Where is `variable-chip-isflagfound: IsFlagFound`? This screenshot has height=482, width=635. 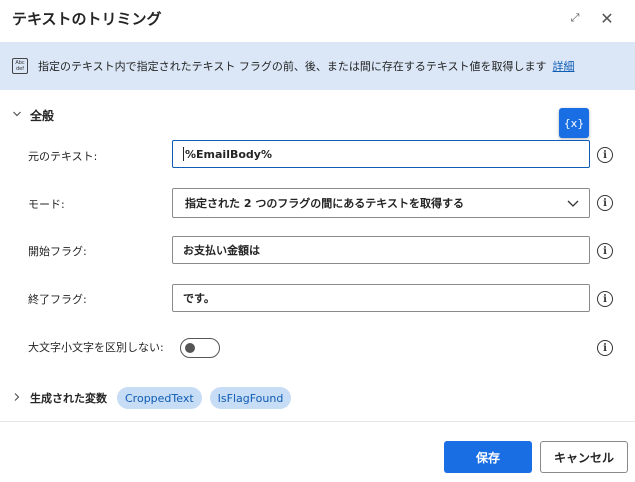 variable-chip-isflagfound: IsFlagFound is located at coordinates (250, 398).